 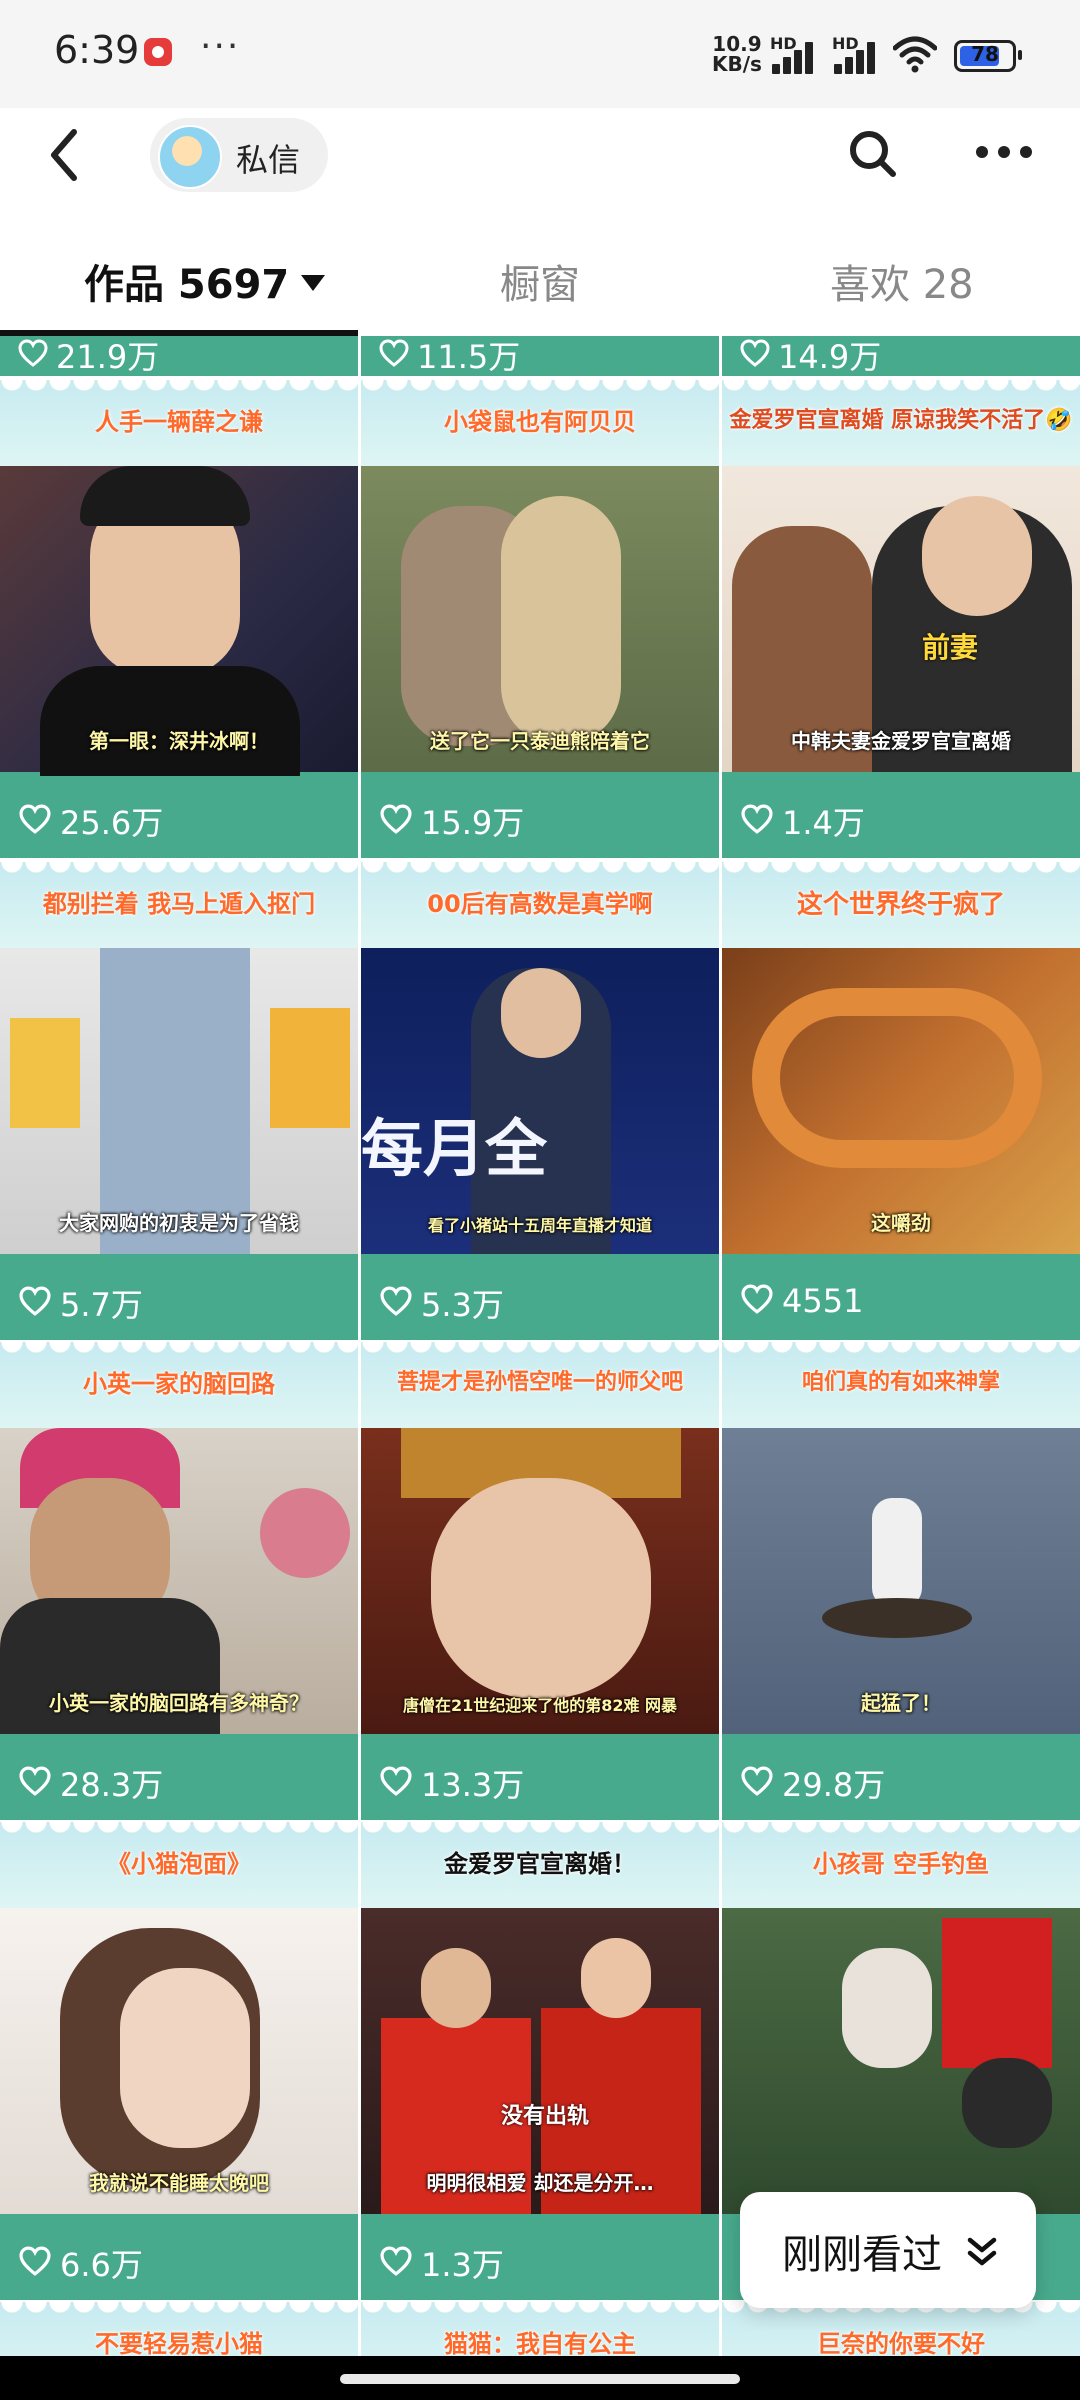 I want to click on like-count: 6.6万, so click(x=101, y=2265).